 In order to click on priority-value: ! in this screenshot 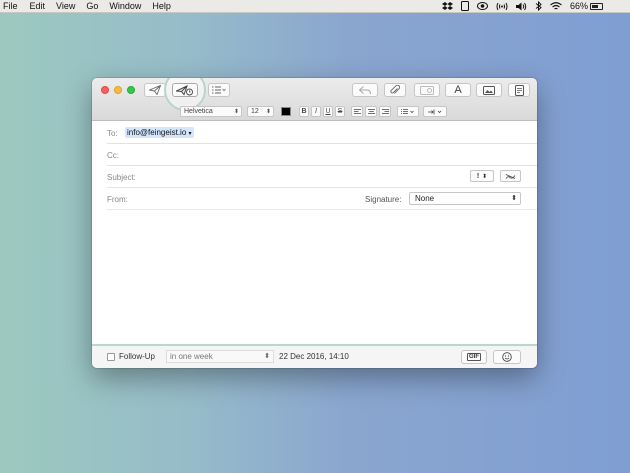, I will do `click(478, 176)`.